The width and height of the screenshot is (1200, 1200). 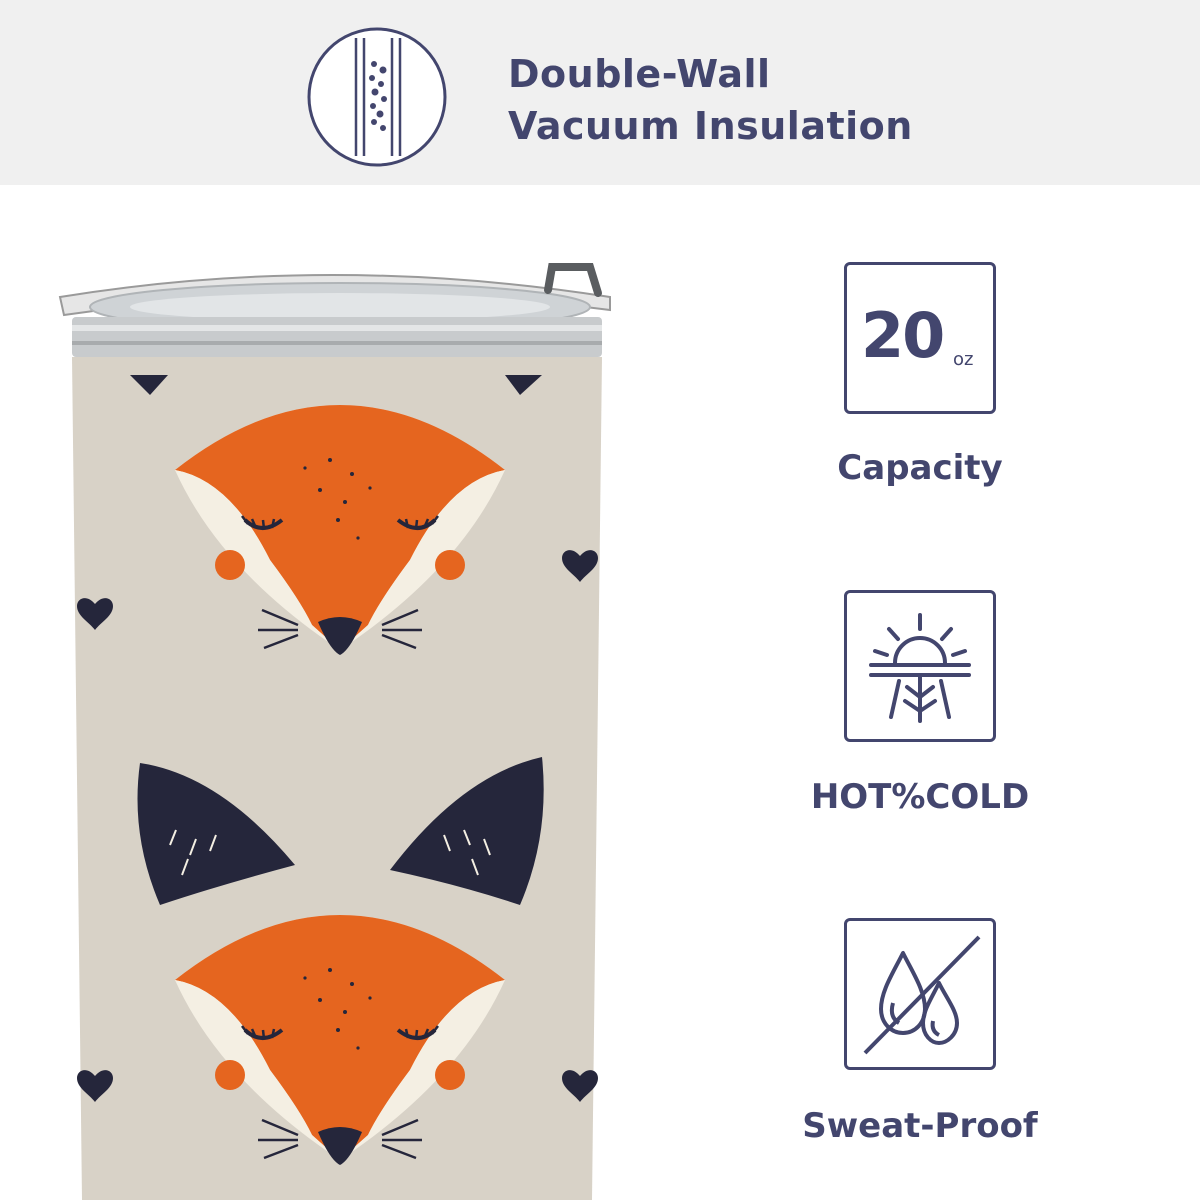 What do you see at coordinates (903, 335) in the screenshot?
I see `capacity-number: 20` at bounding box center [903, 335].